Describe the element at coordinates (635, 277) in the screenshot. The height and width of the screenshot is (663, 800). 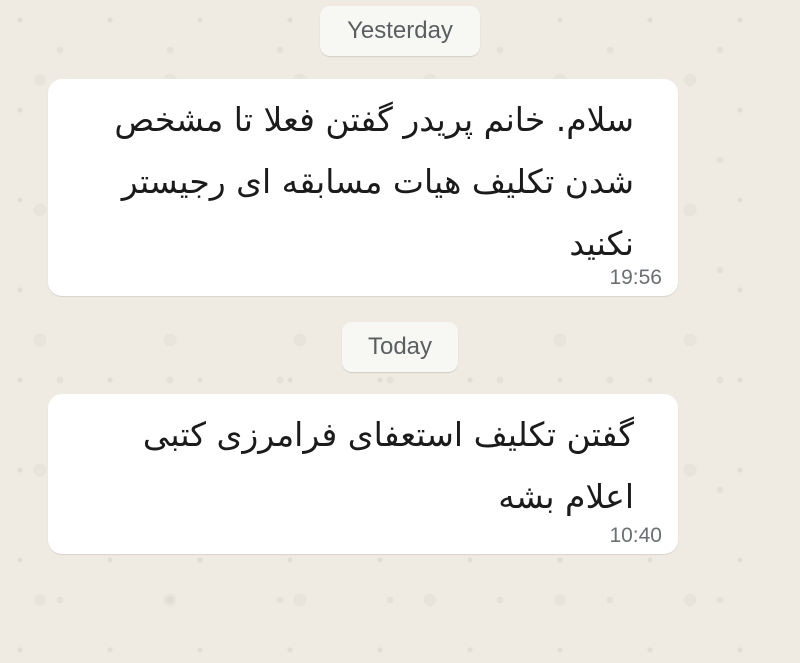
I see `message-timestamp: 19:56` at that location.